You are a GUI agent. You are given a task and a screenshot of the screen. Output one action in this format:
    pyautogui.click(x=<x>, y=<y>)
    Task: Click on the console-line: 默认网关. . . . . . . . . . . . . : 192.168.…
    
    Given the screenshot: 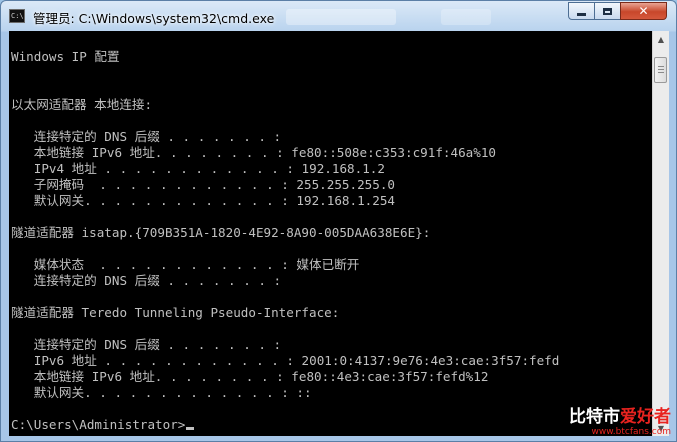 What is the action you would take?
    pyautogui.click(x=203, y=200)
    